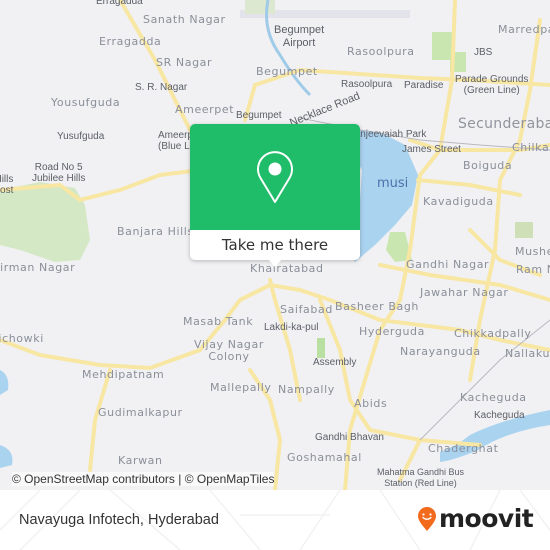 This screenshot has height=550, width=550. I want to click on label-kacheguda-poi: Kacheguda, so click(499, 415).